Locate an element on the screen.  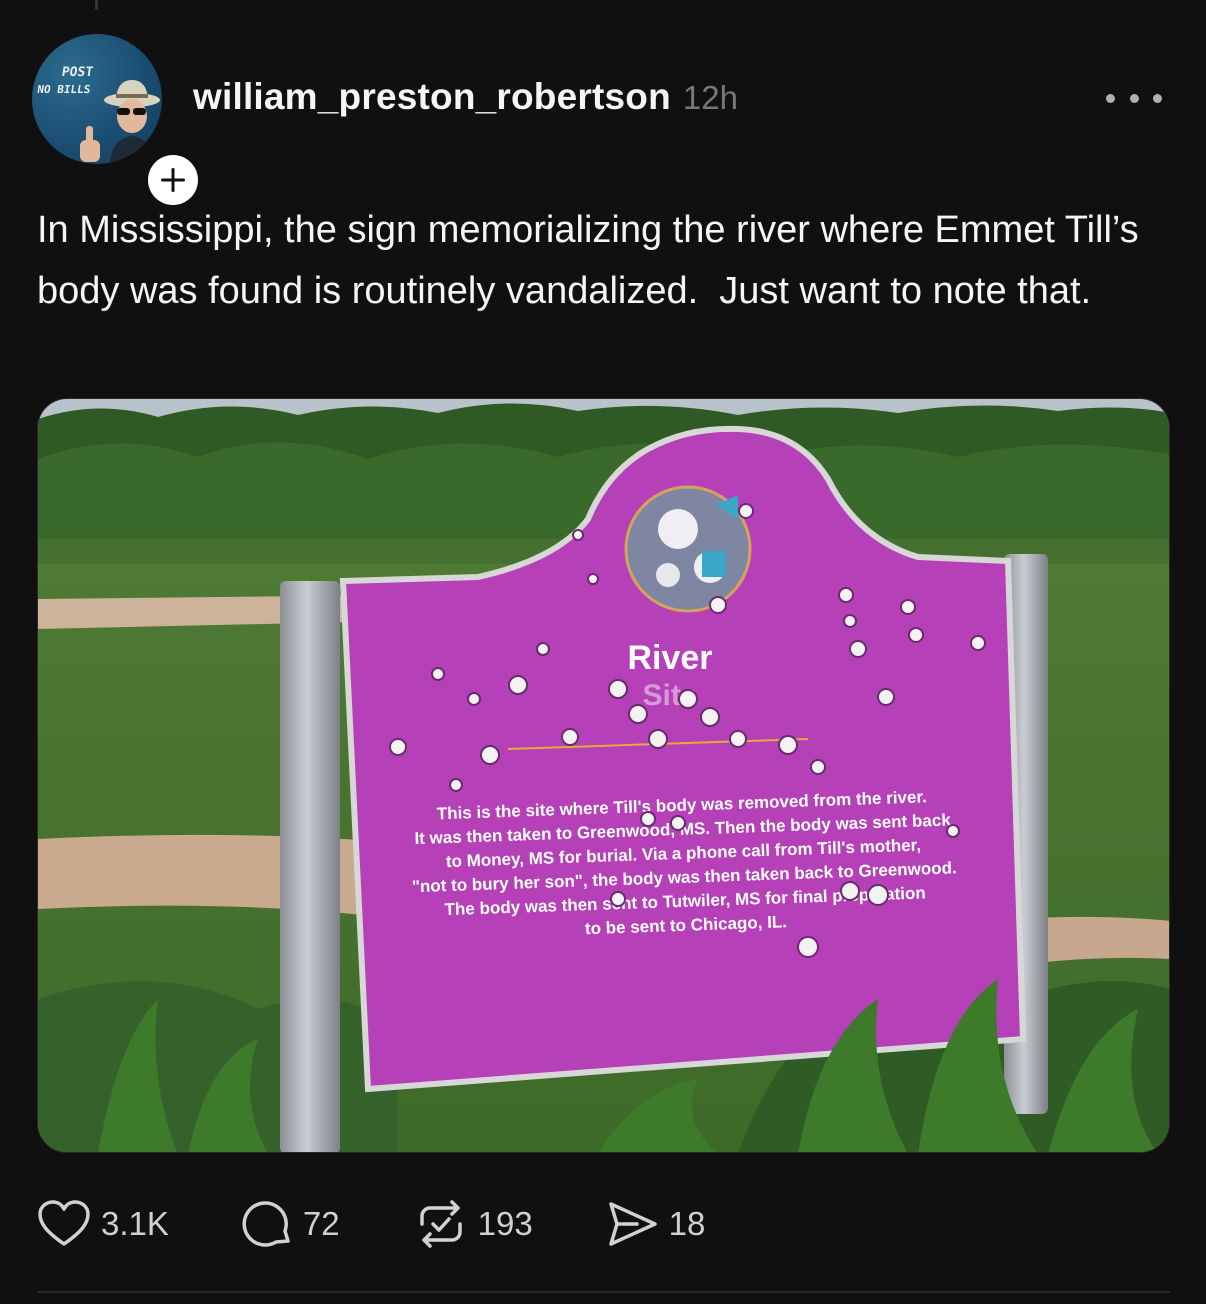
repost-button: 193 is located at coordinates (473, 1224).